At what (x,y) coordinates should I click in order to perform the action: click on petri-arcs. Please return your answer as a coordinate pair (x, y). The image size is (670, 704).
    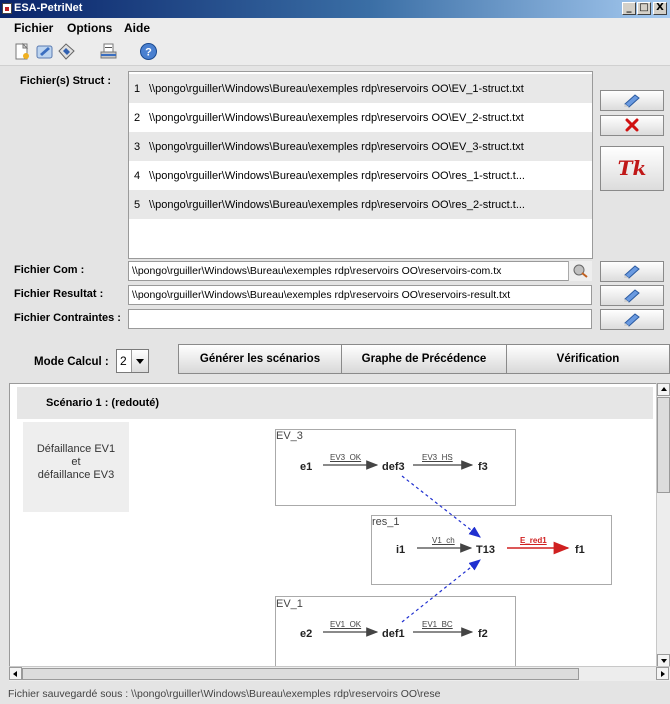
    Looking at the image, I should click on (446, 548).